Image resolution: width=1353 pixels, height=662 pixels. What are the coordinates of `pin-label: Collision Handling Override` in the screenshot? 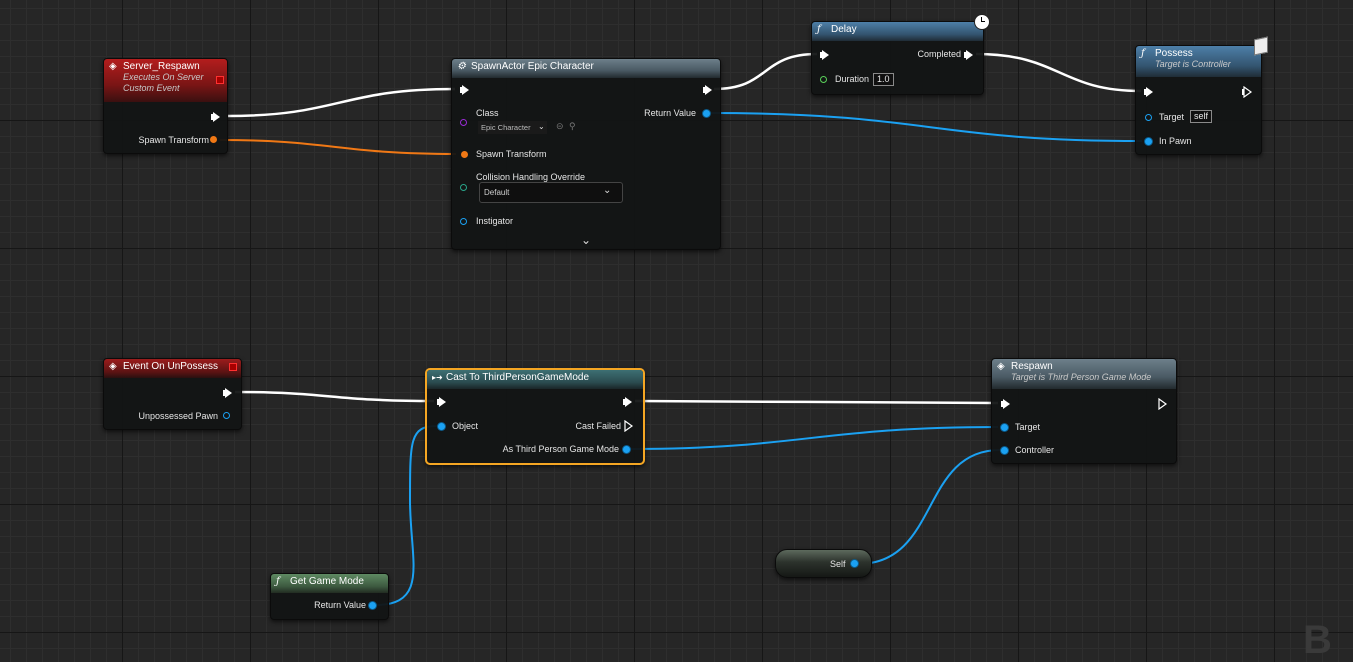 It's located at (531, 177).